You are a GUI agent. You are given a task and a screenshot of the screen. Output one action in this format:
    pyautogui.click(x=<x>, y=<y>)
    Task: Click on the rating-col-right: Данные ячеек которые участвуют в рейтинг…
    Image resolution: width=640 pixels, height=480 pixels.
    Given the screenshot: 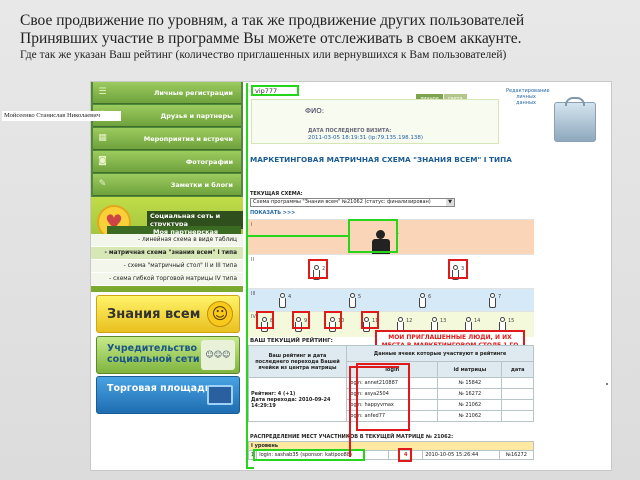 What is the action you would take?
    pyautogui.click(x=440, y=353)
    